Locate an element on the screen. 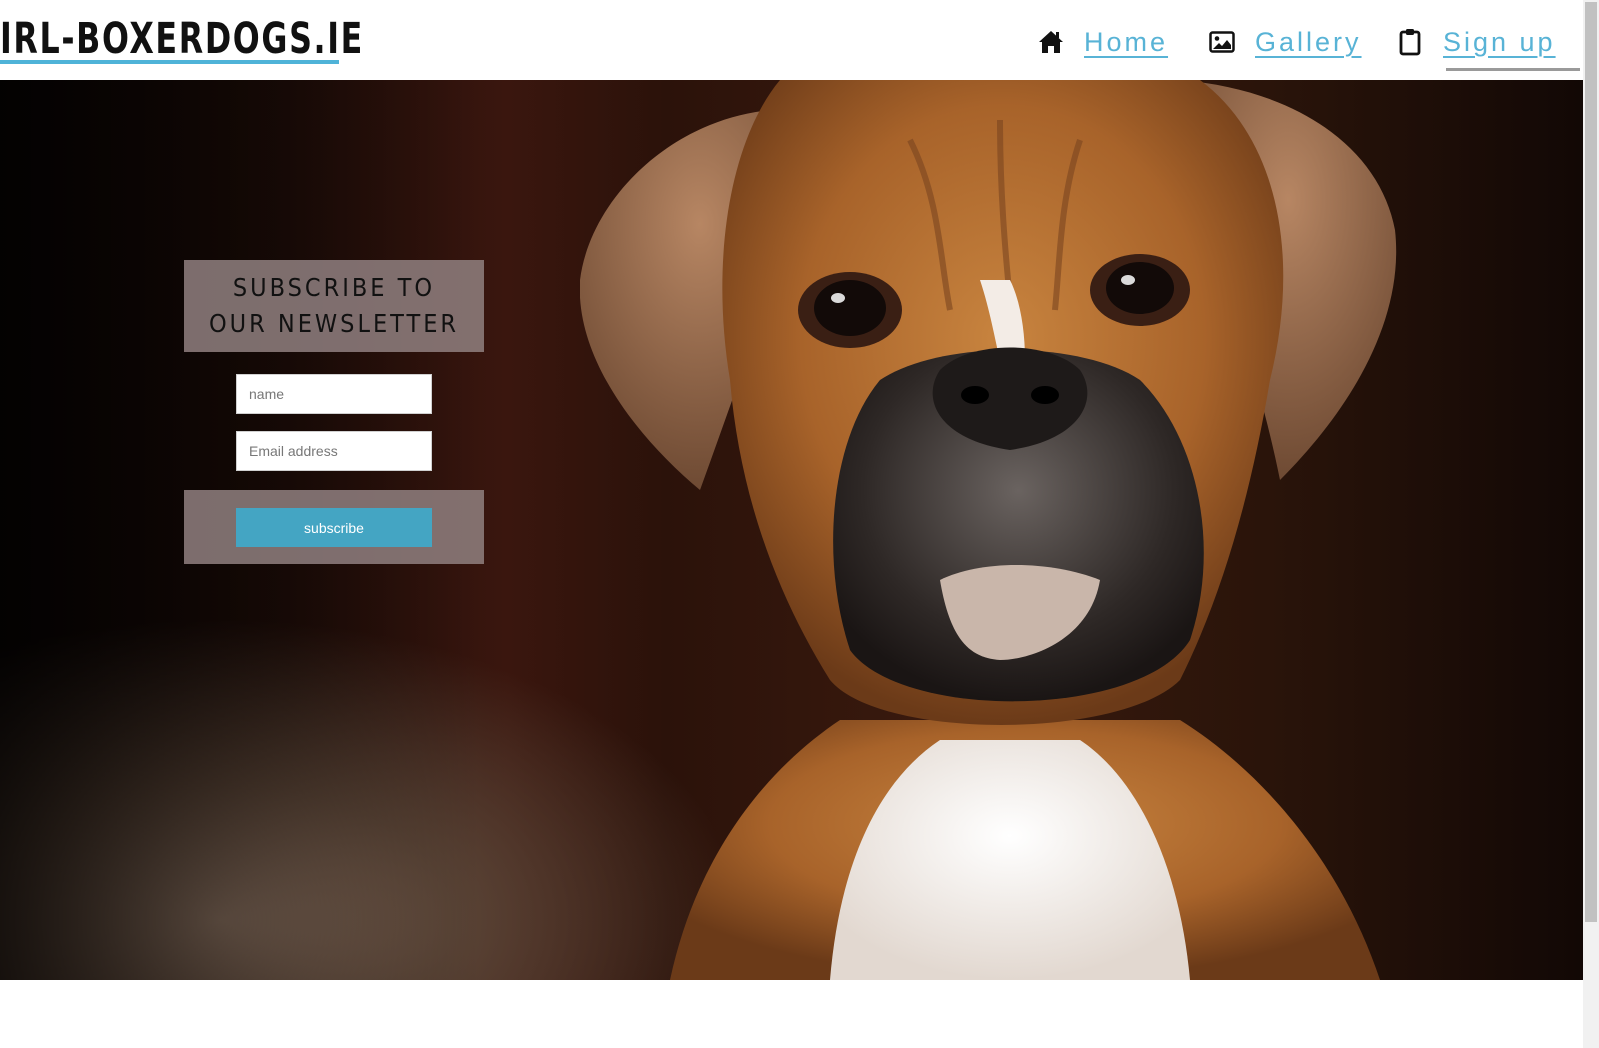 This screenshot has height=1048, width=1599. site-logo: IRL-BOXERDOGS.IE is located at coordinates (182, 39).